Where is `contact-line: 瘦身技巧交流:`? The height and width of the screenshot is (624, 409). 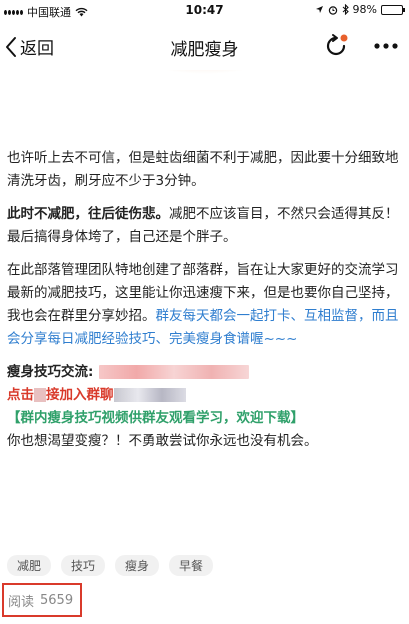
contact-line: 瘦身技巧交流: is located at coordinates (205, 372).